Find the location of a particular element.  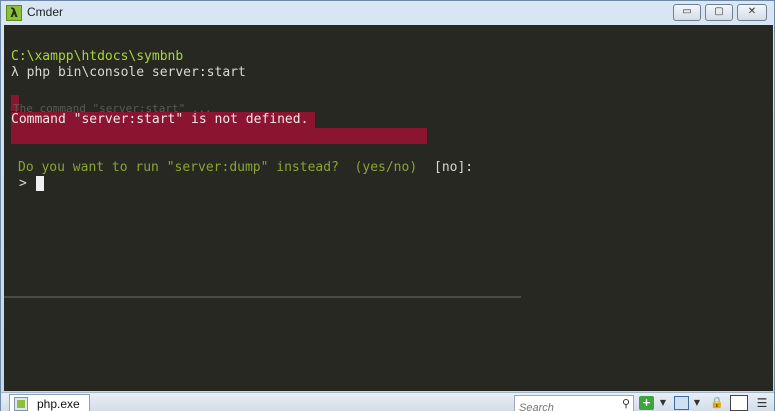

menu-icon: ☰ is located at coordinates (762, 403).